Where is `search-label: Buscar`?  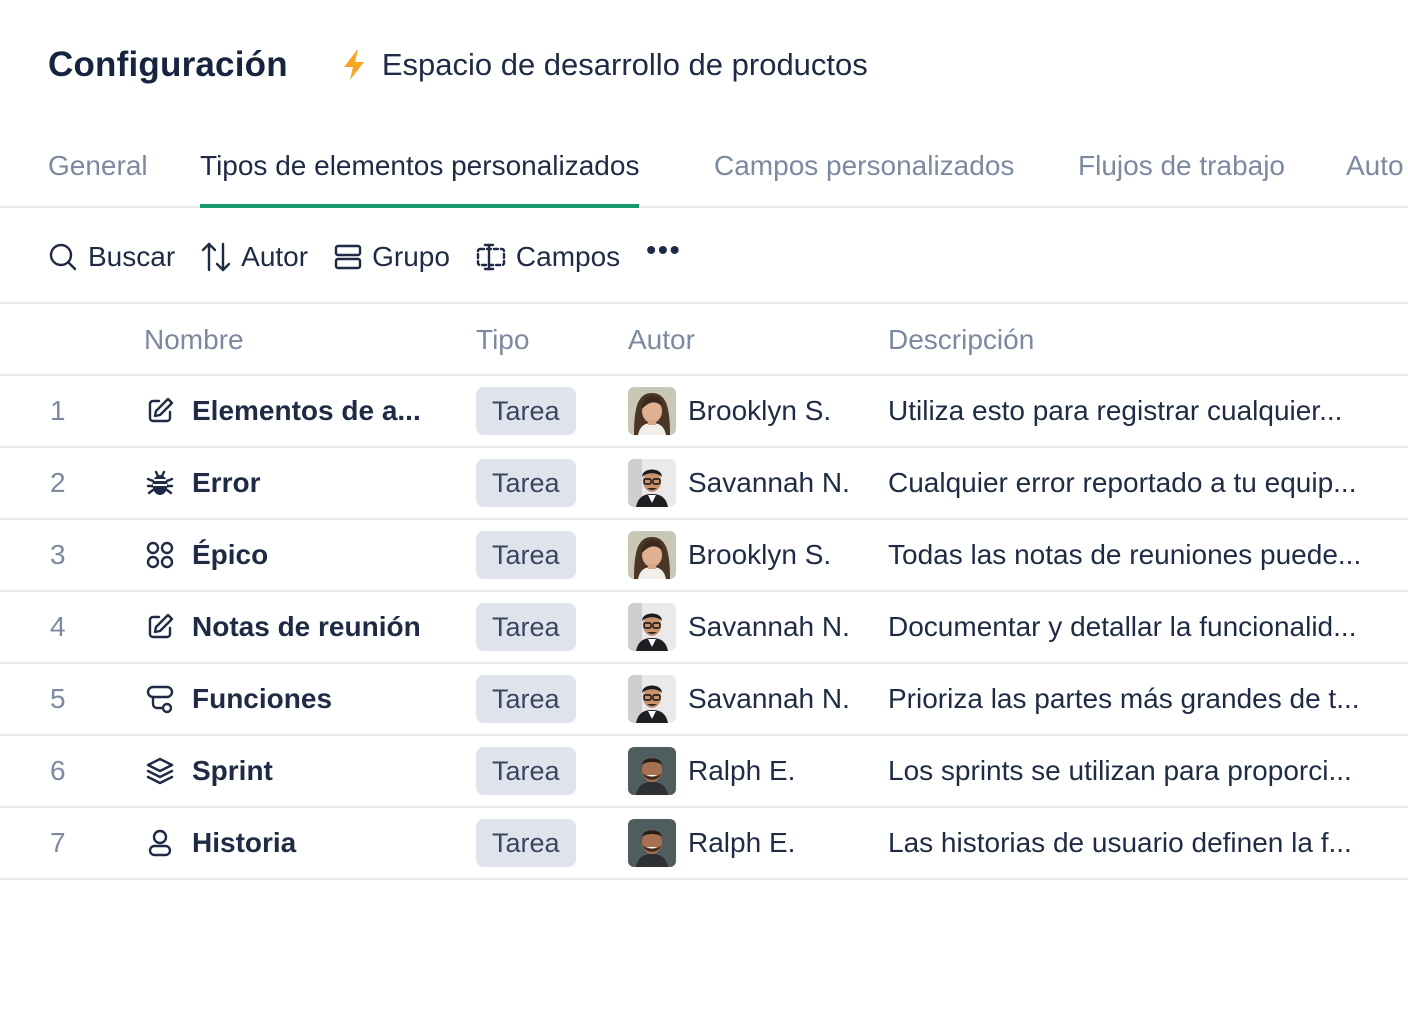 search-label: Buscar is located at coordinates (132, 256).